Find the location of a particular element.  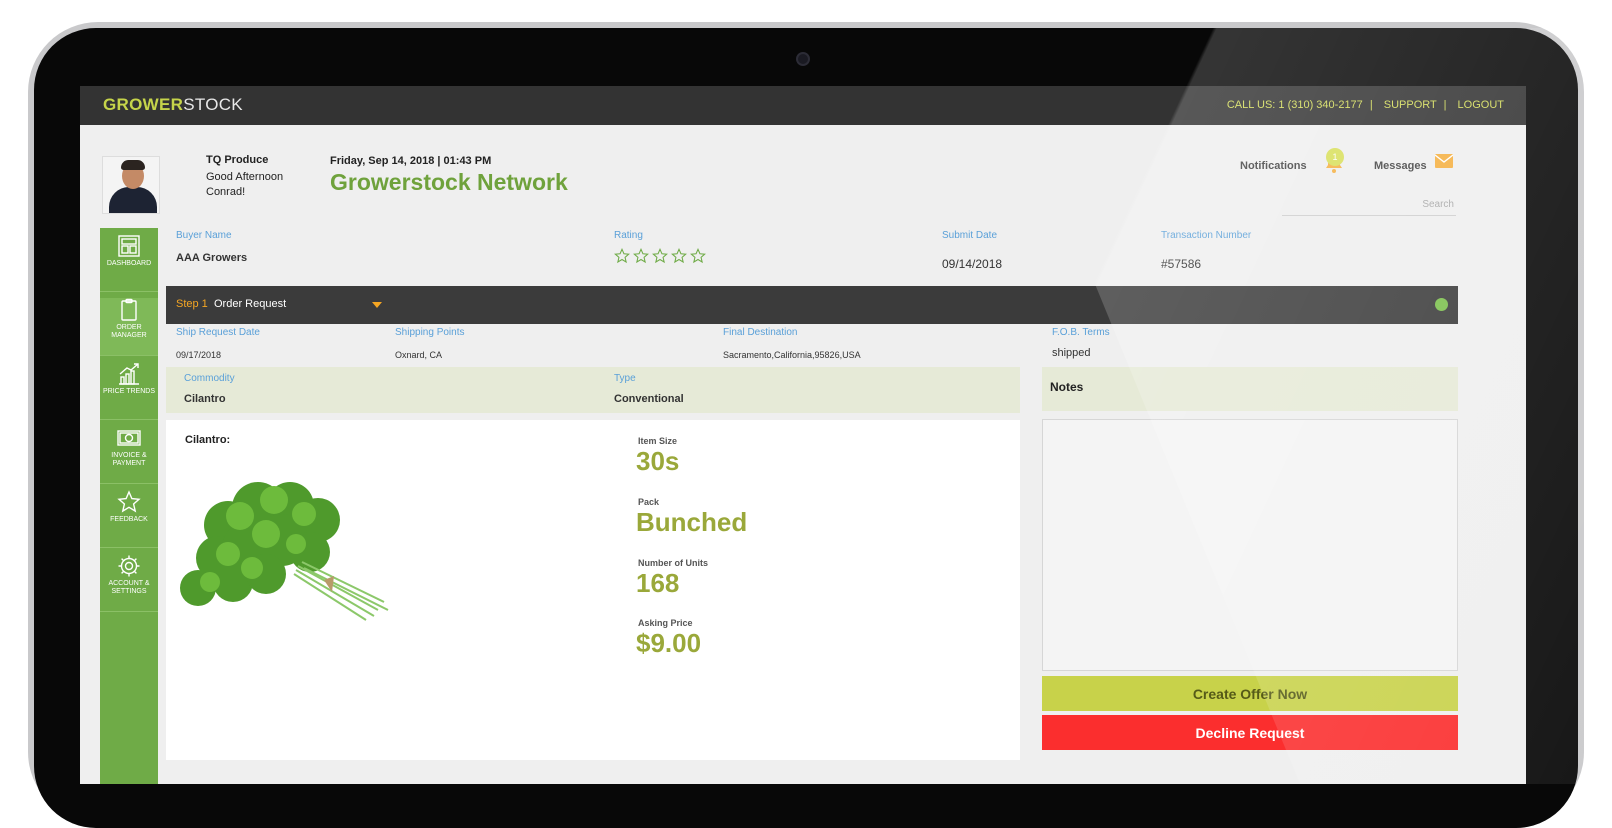

shipping-points-label: Shipping Points is located at coordinates (430, 332).